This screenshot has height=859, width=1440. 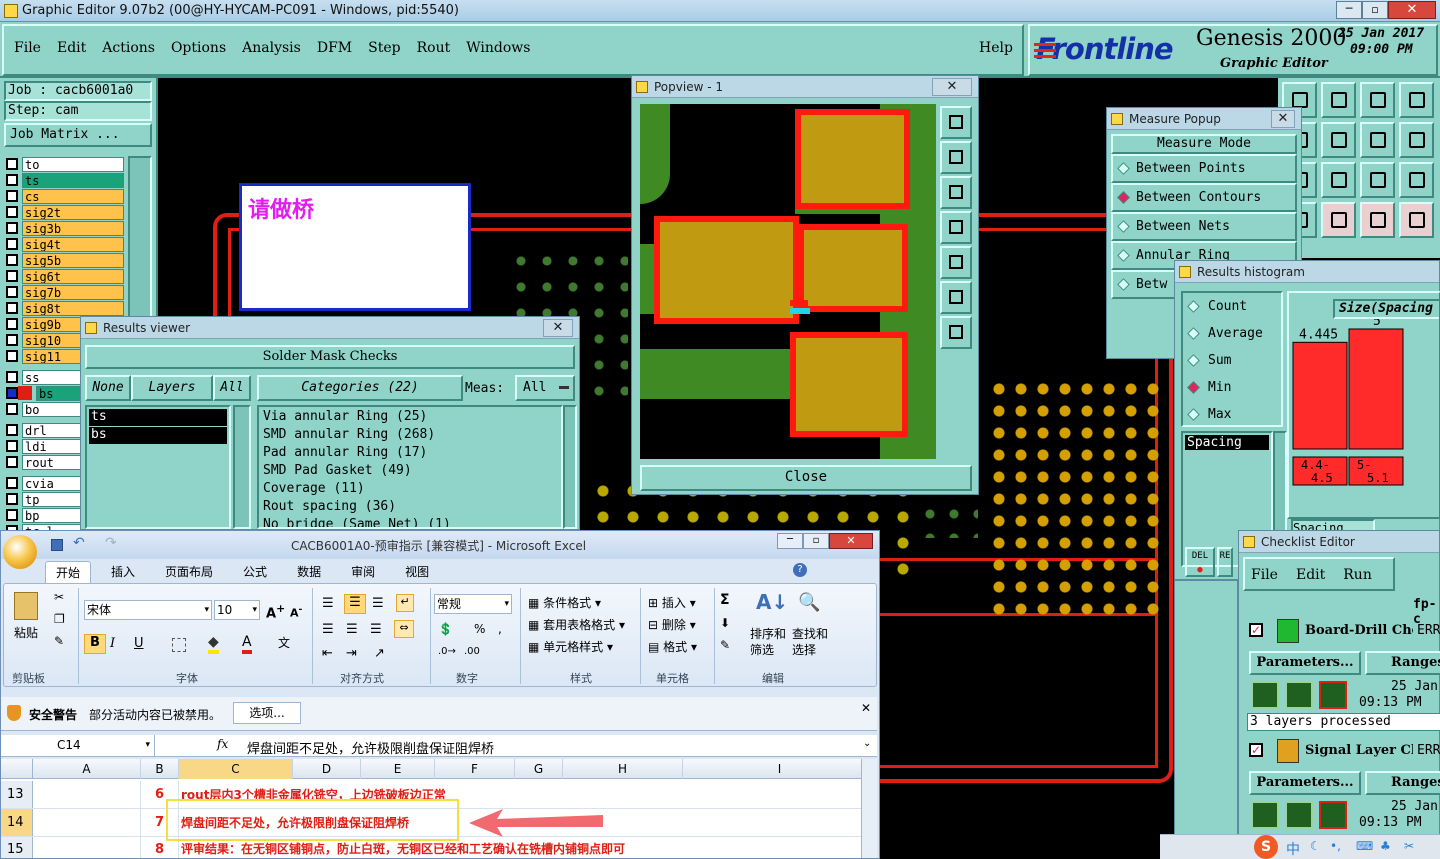 What do you see at coordinates (1377, 100) in the screenshot?
I see `zoom-layer-icon` at bounding box center [1377, 100].